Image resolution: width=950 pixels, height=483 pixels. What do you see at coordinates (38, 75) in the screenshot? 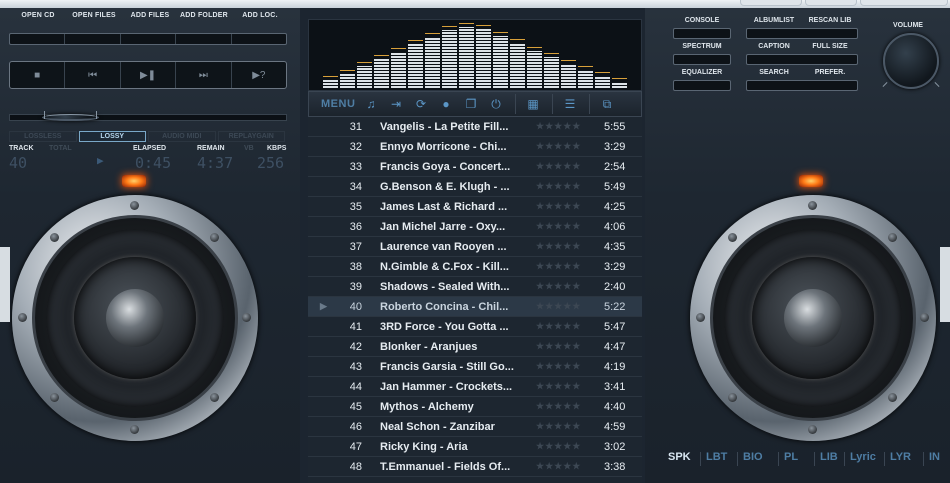
I see `stop-button: ■` at bounding box center [38, 75].